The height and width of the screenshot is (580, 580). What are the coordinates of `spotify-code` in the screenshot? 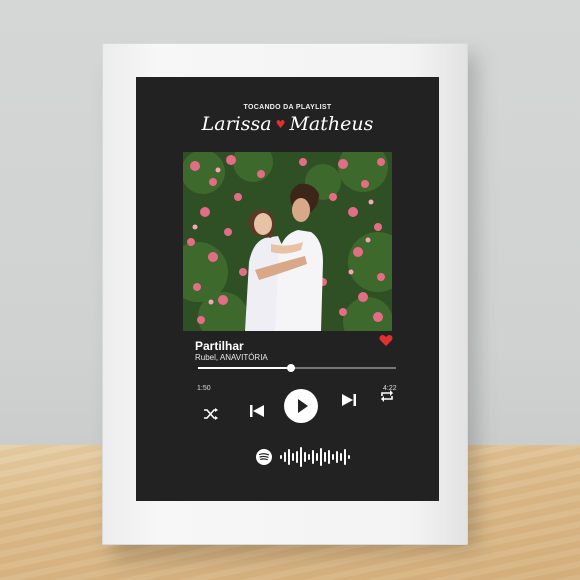 It's located at (303, 457).